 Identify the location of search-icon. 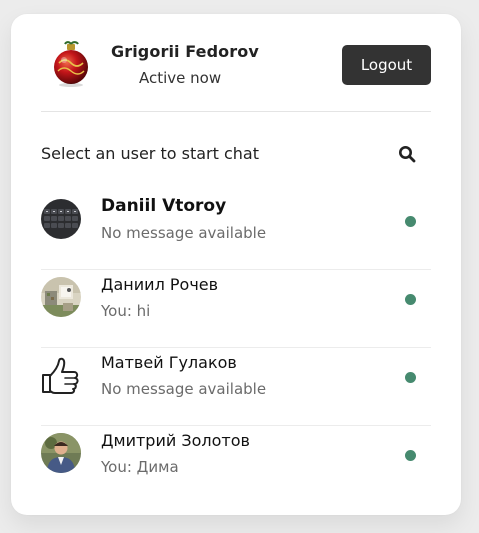
(407, 154).